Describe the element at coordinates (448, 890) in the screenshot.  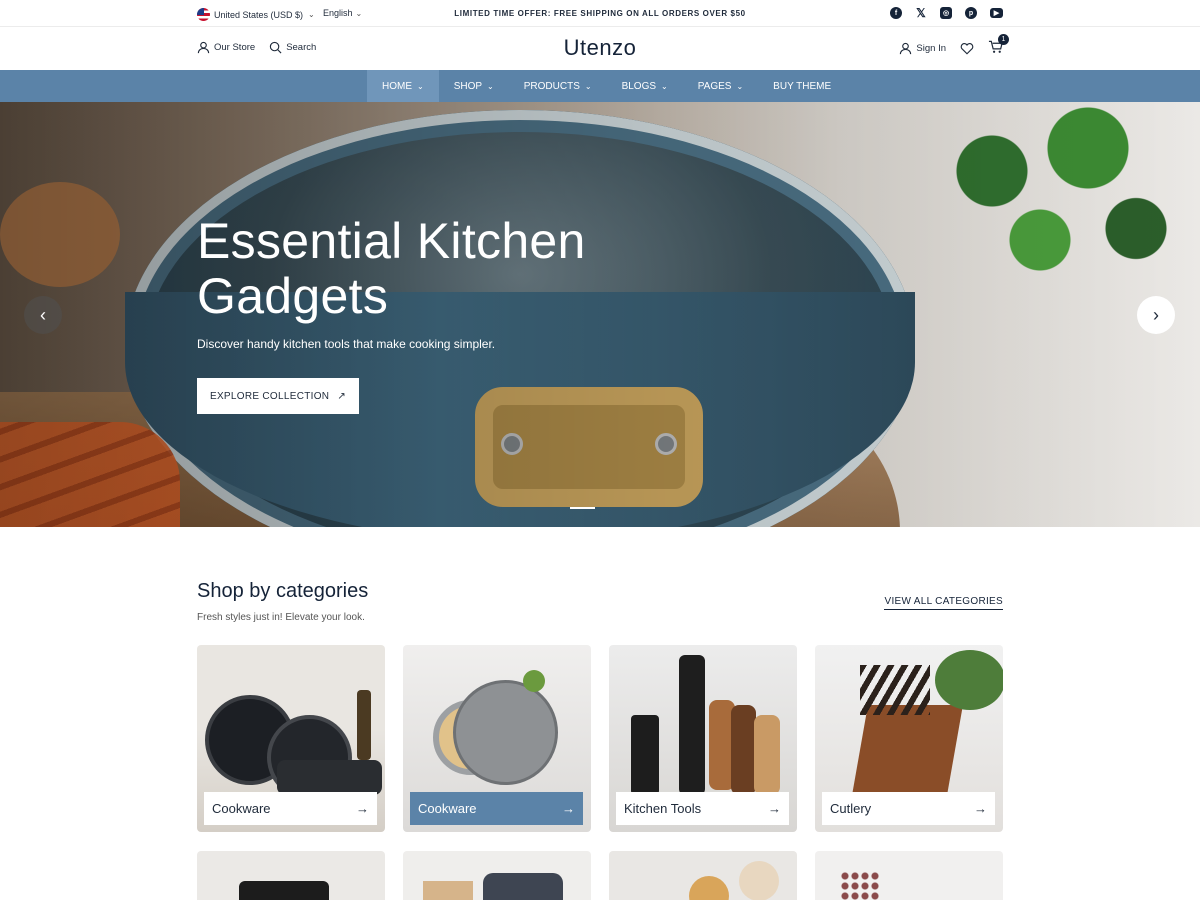
I see `board-image` at that location.